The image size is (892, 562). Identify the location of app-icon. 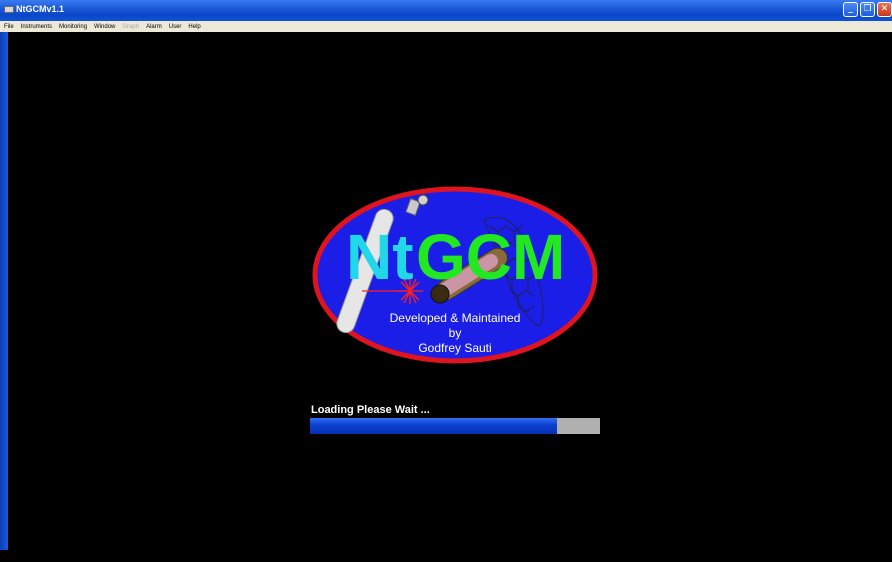
(9, 9).